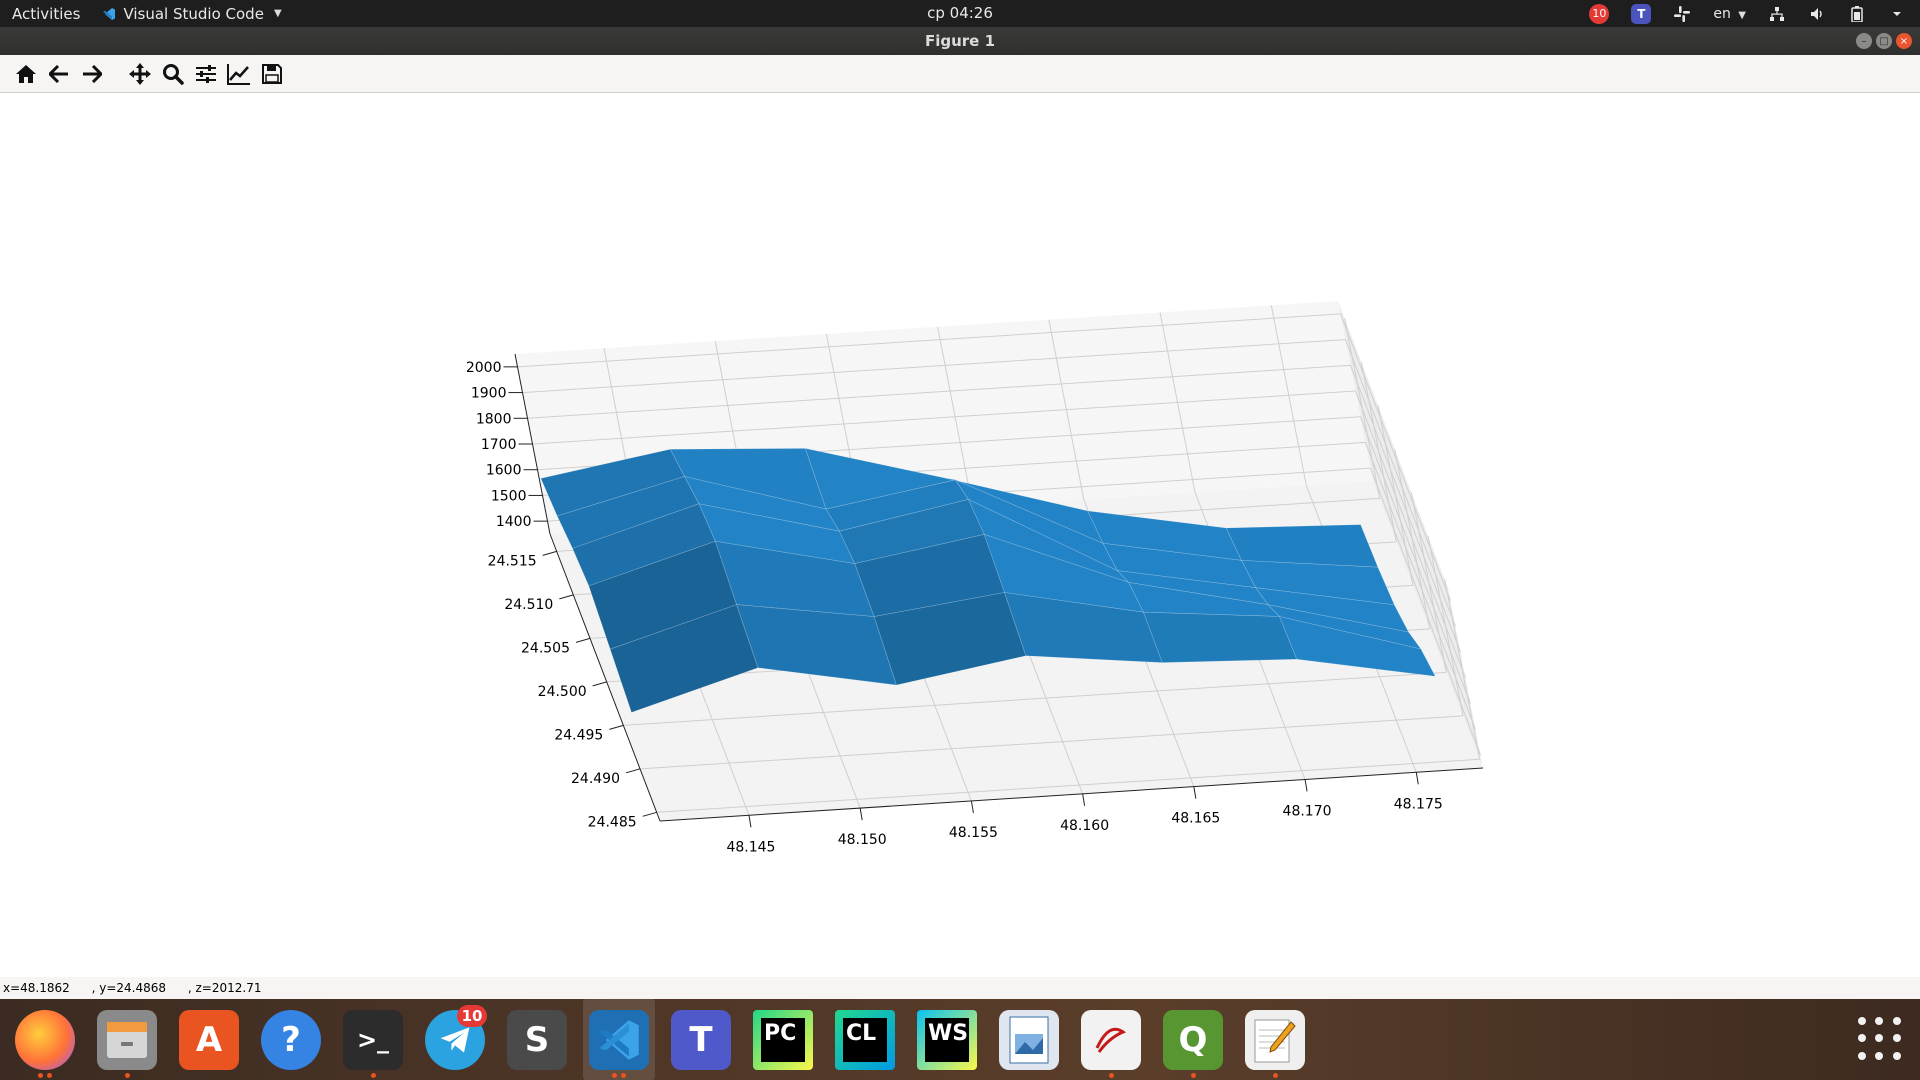 The height and width of the screenshot is (1080, 1920). What do you see at coordinates (595, 779) in the screenshot?
I see `y-tick-label: 24.490` at bounding box center [595, 779].